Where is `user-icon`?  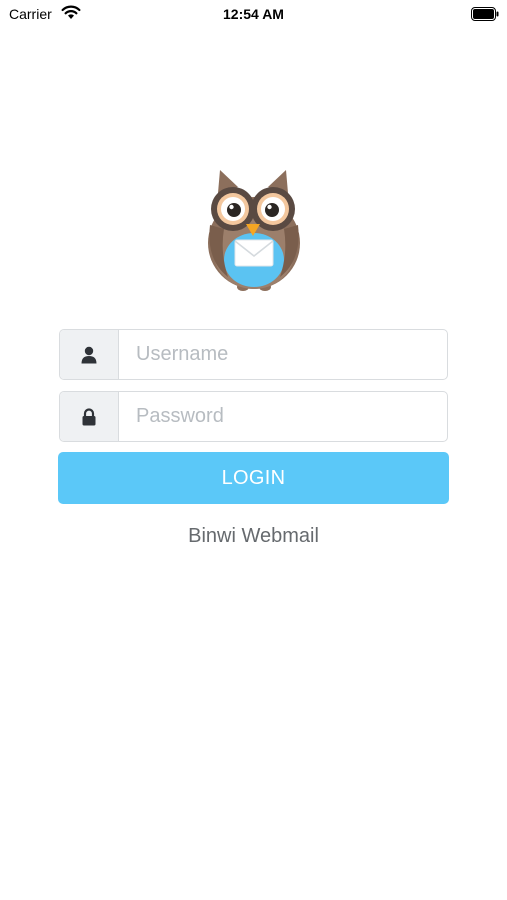 user-icon is located at coordinates (89, 354).